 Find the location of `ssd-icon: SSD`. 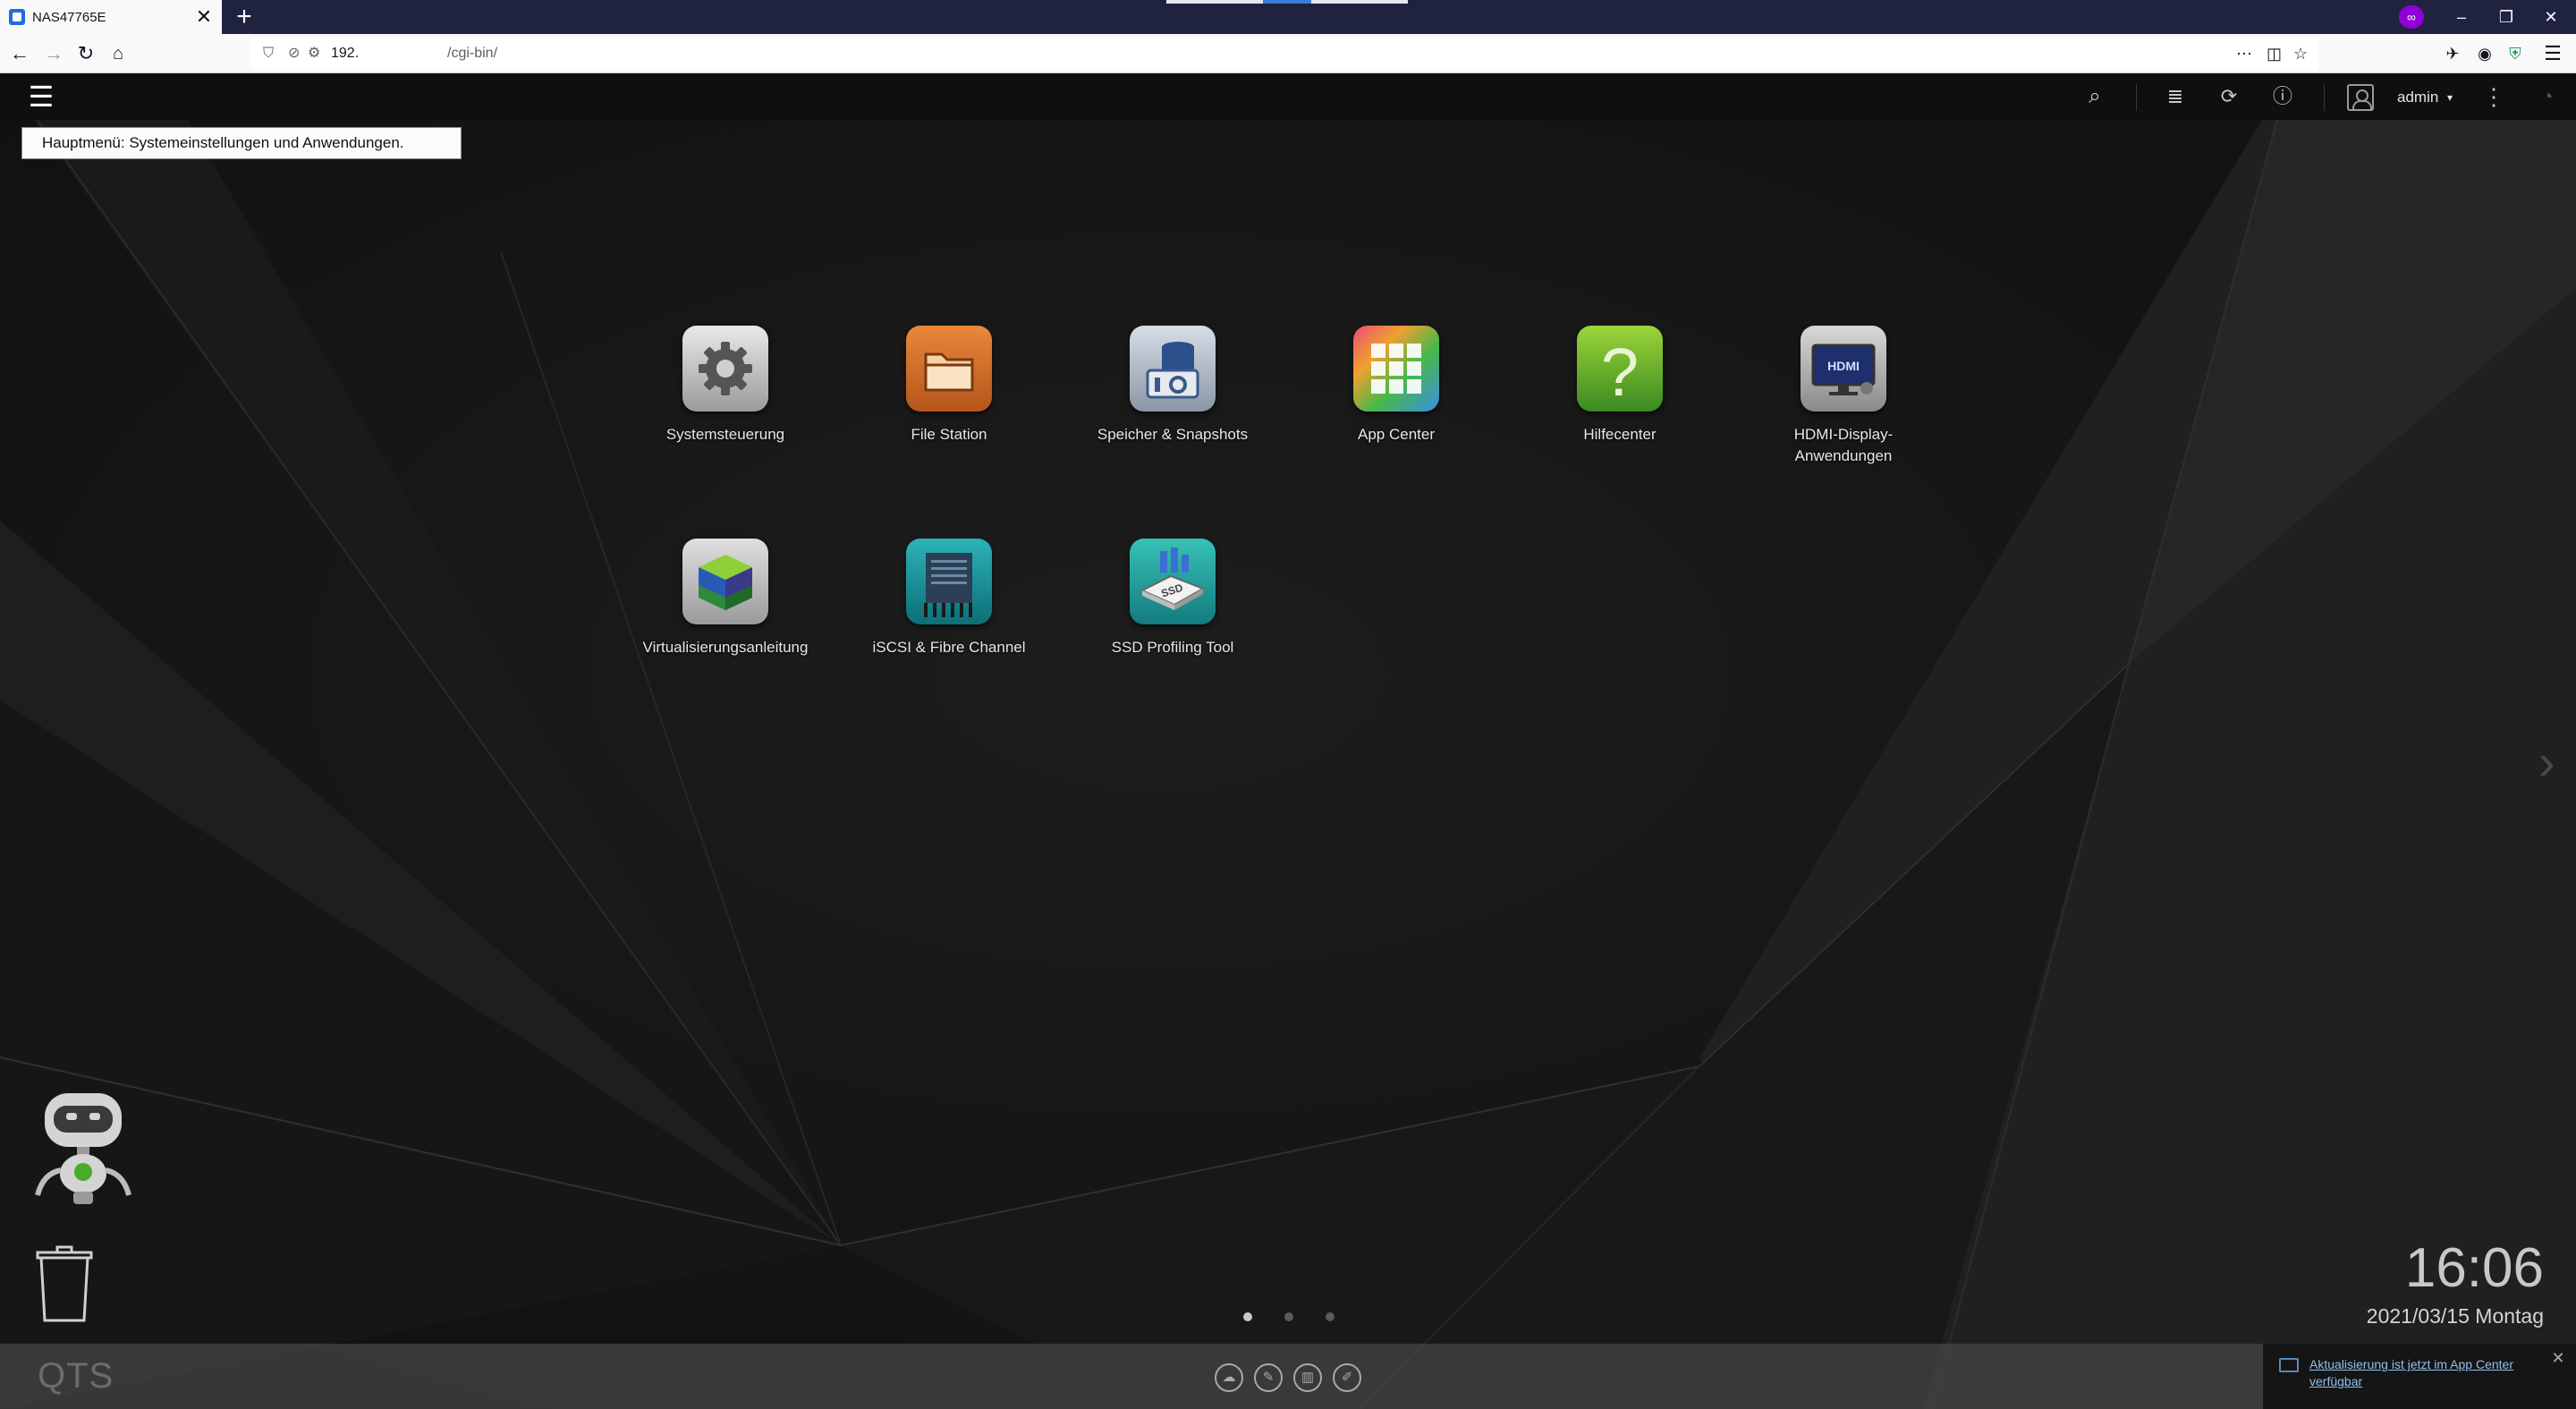

ssd-icon: SSD is located at coordinates (1173, 582).